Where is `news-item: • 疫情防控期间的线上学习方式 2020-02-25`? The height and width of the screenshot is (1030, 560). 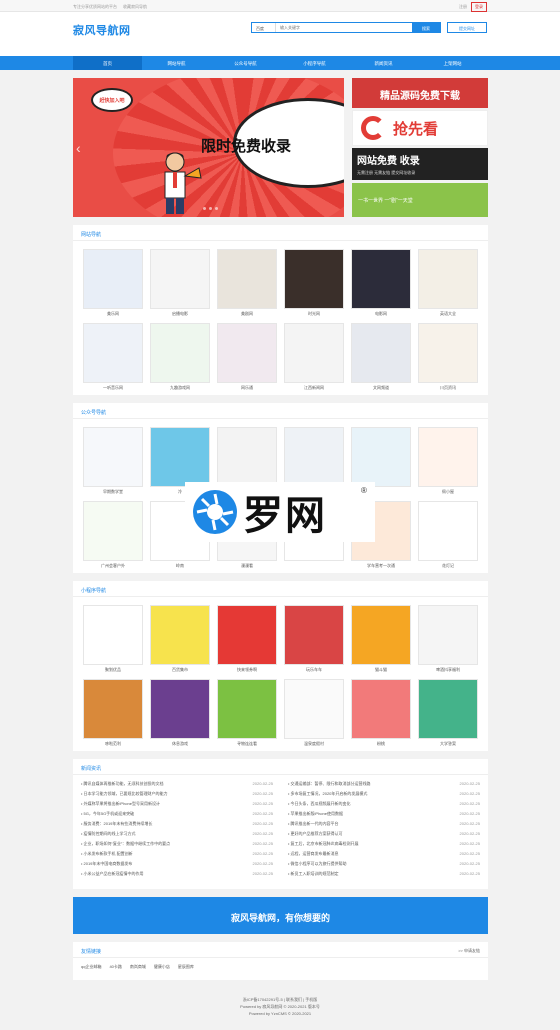 news-item: • 疫情防控期间的线上学习方式 2020-02-25 is located at coordinates (177, 835).